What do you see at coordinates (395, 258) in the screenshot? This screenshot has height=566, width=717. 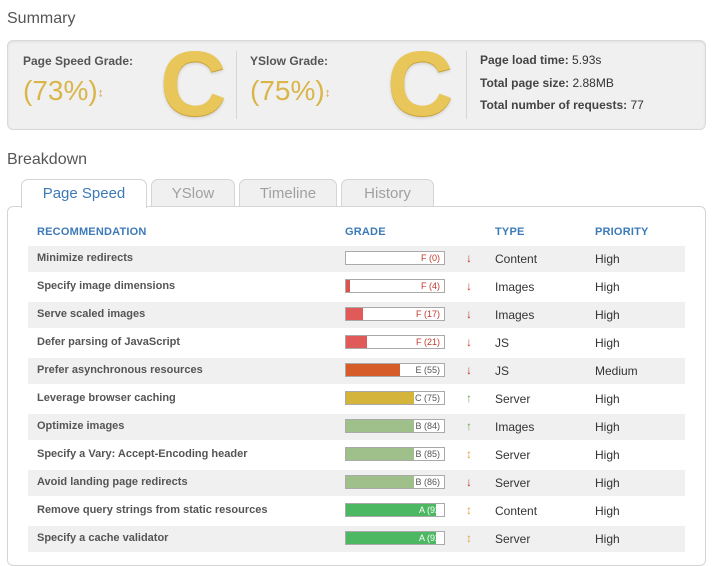 I see `grade-bar: F (0)` at bounding box center [395, 258].